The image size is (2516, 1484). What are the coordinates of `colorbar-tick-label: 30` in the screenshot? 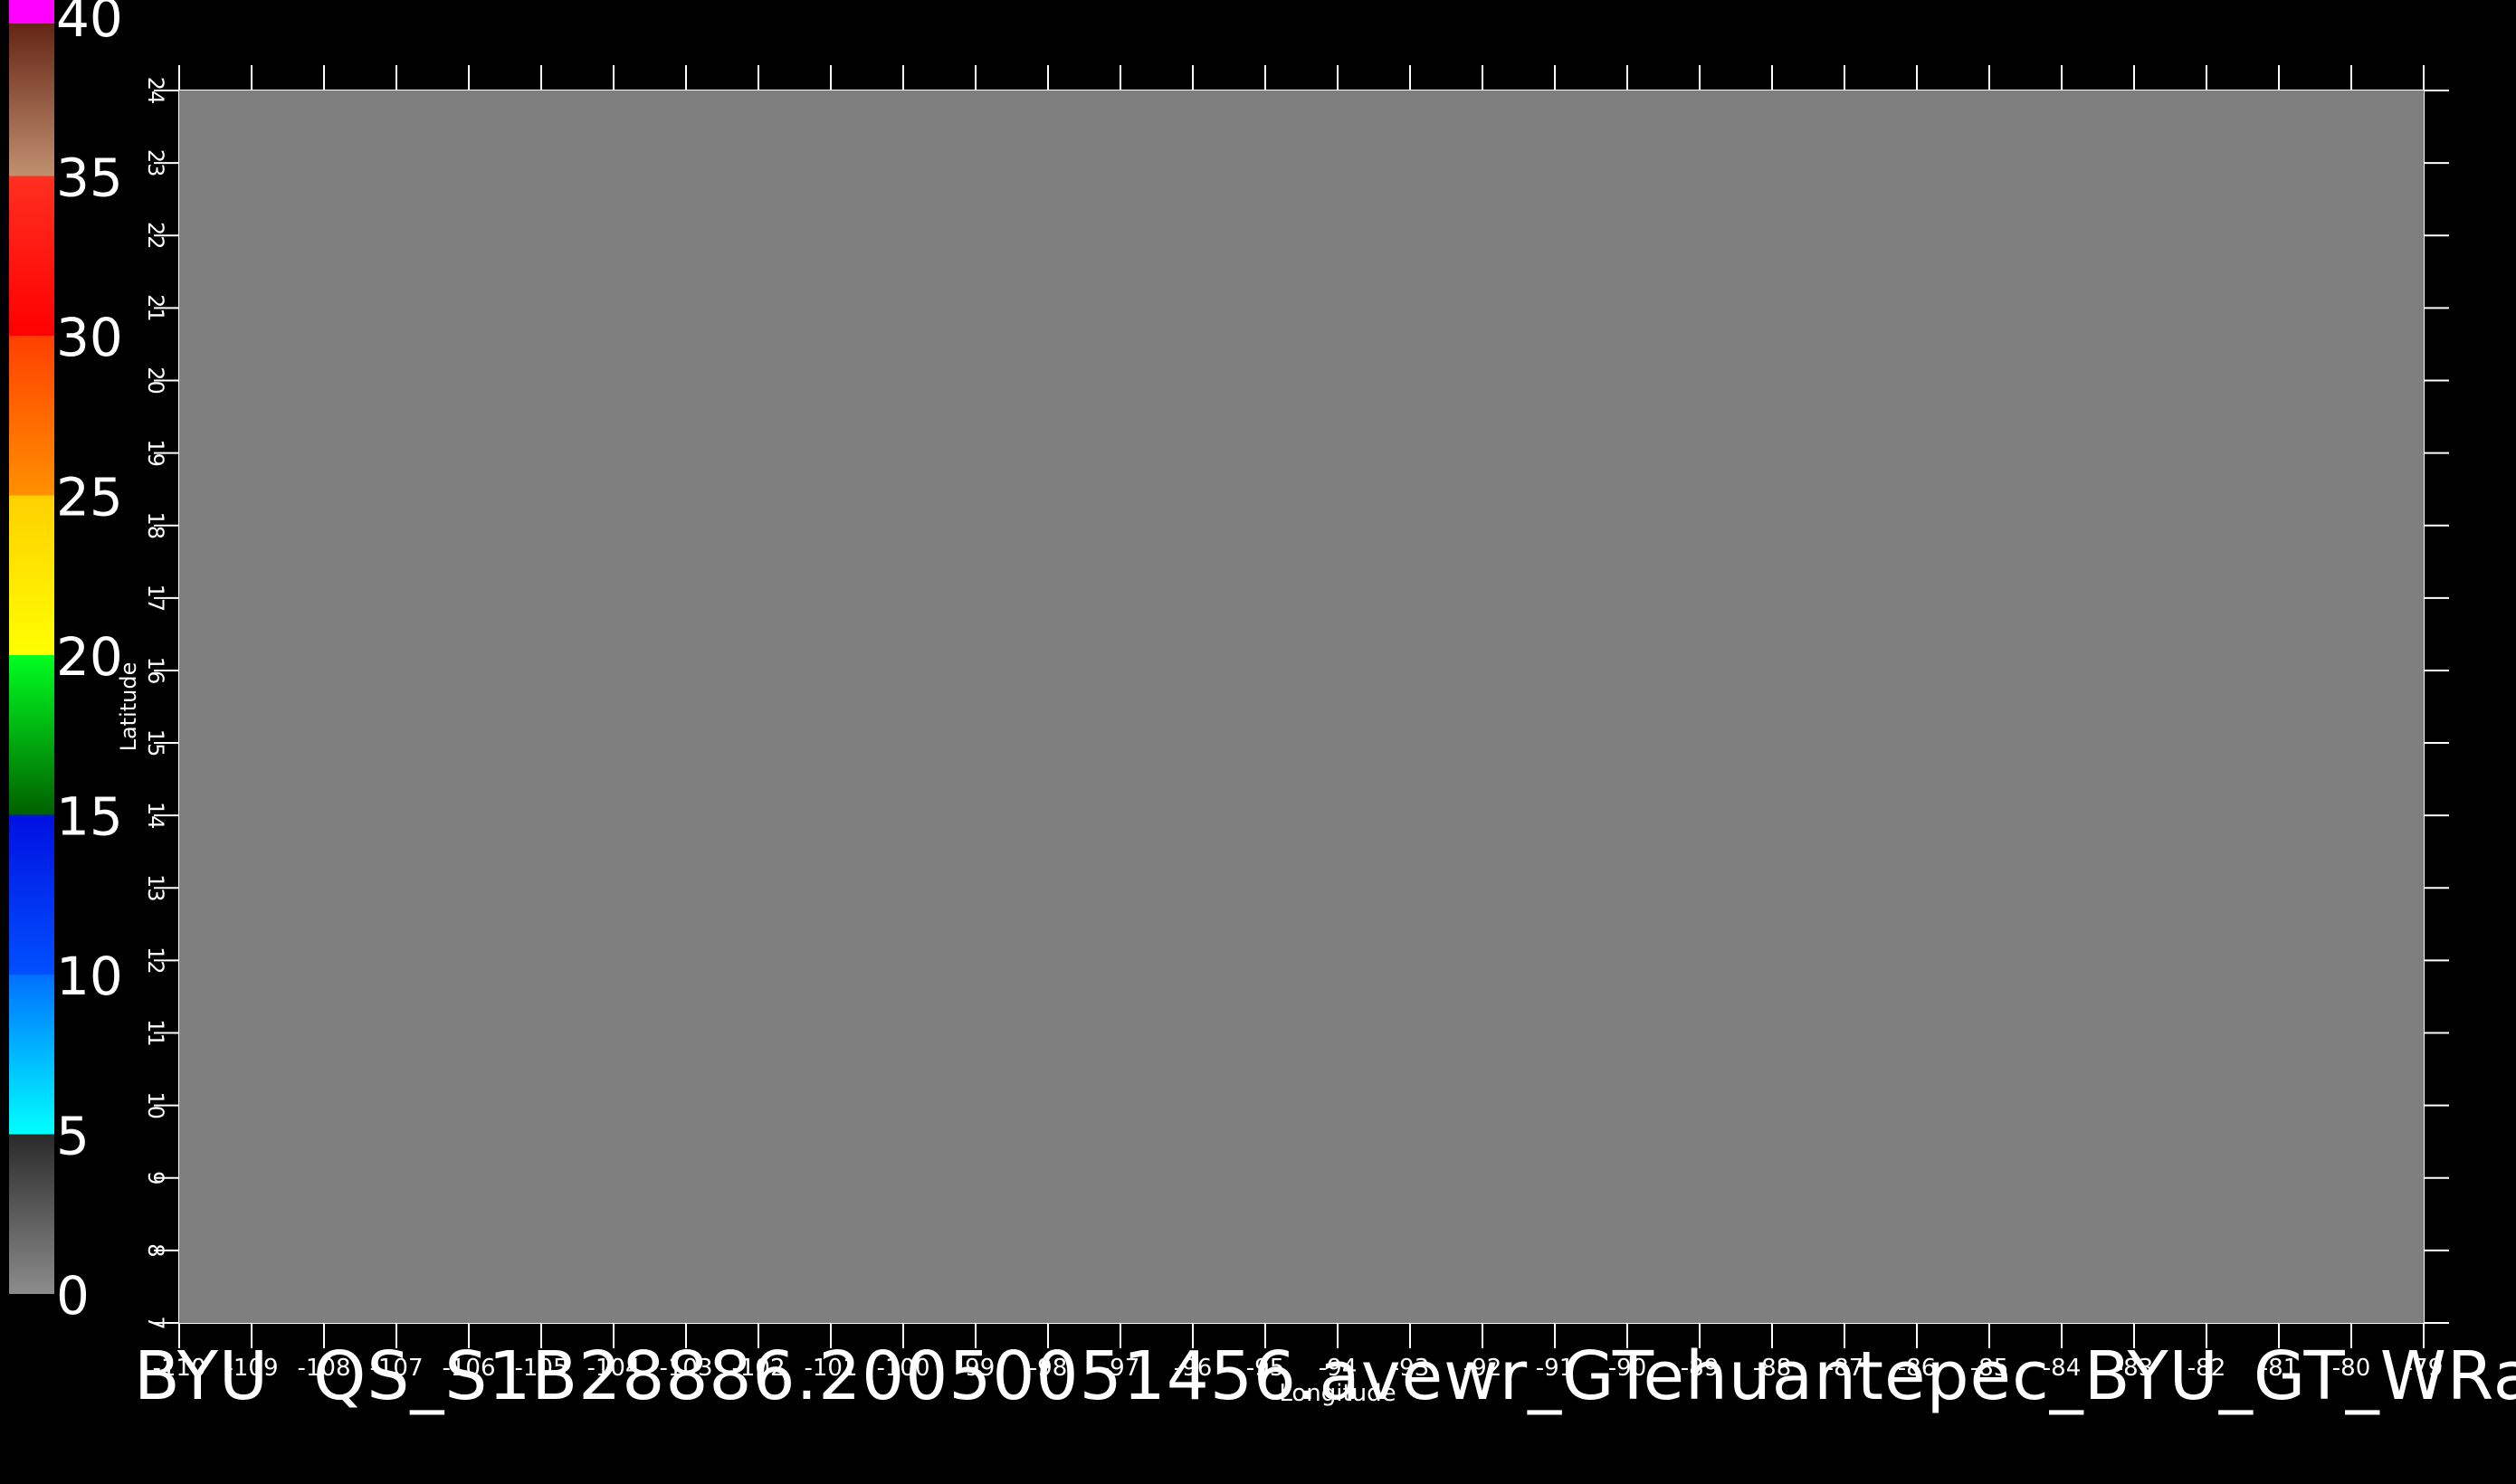 It's located at (89, 337).